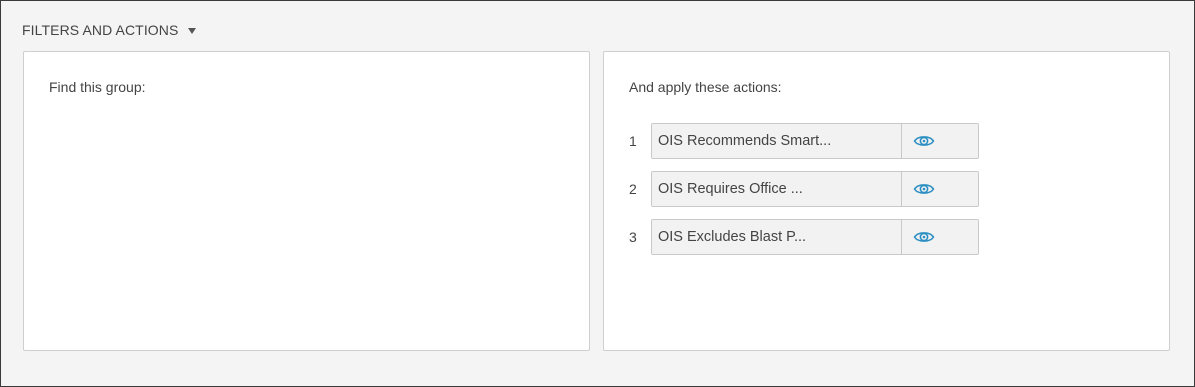 Image resolution: width=1195 pixels, height=387 pixels. Describe the element at coordinates (633, 141) in the screenshot. I see `action-number: 1` at that location.